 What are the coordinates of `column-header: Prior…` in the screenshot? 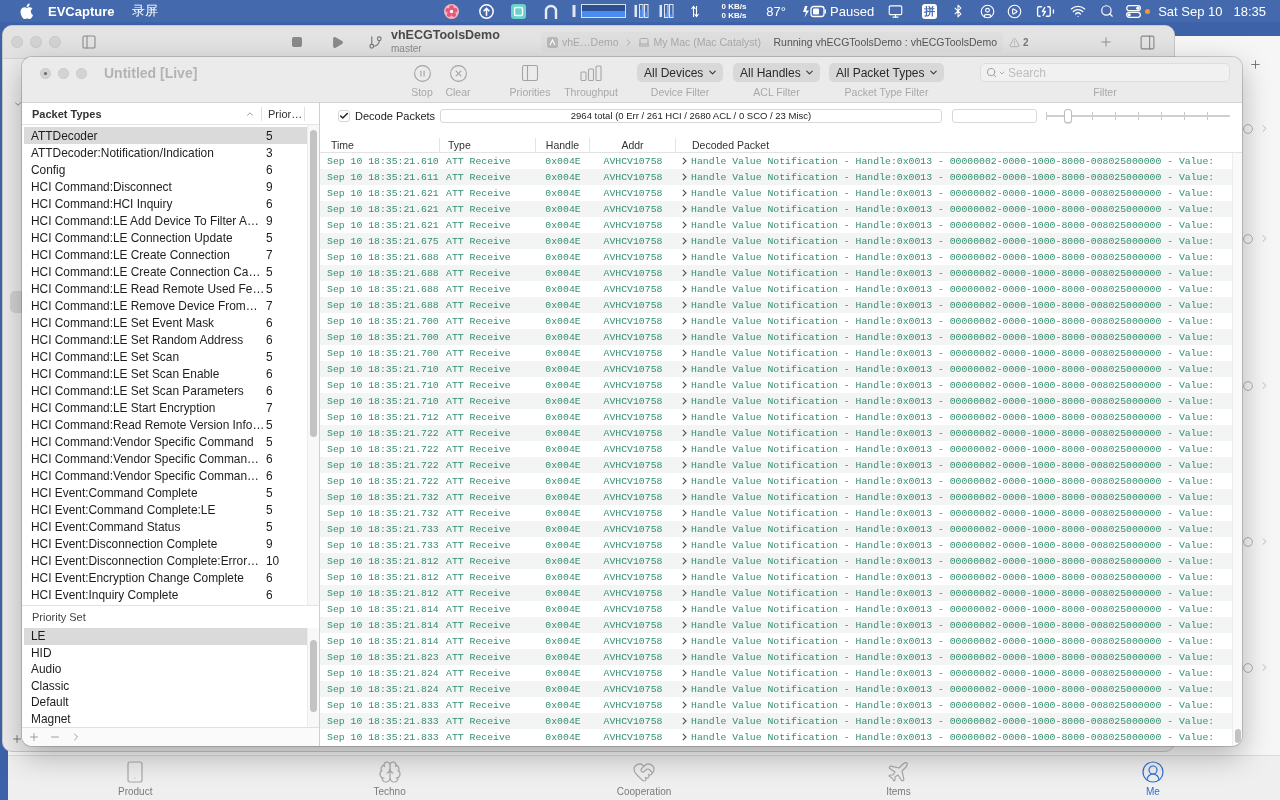 It's located at (283, 113).